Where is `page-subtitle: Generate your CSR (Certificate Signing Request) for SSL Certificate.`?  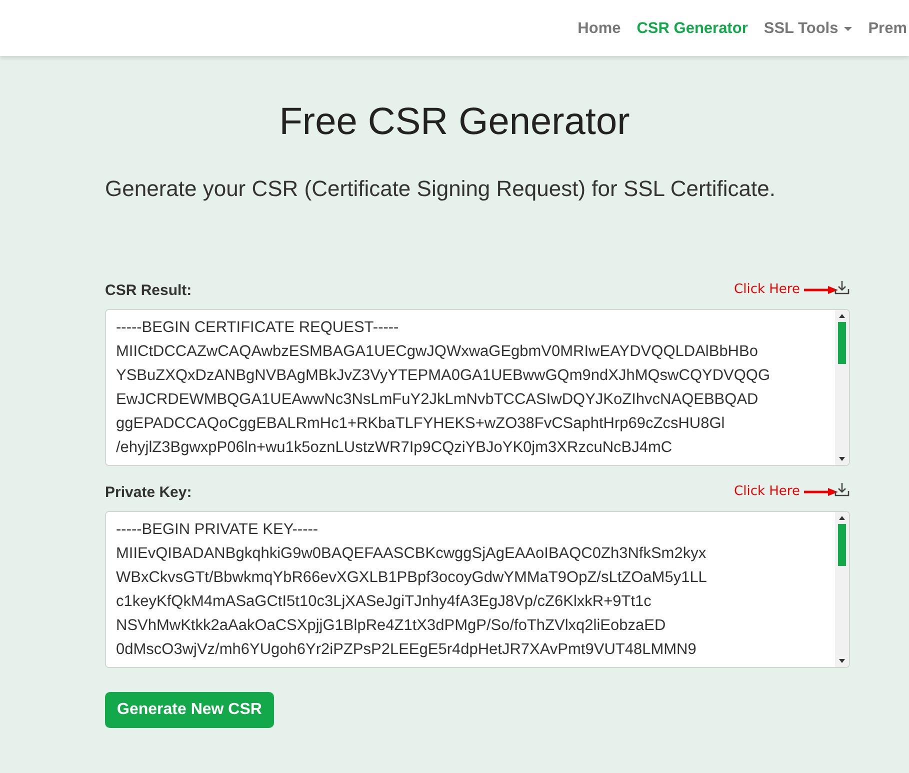 page-subtitle: Generate your CSR (Certificate Signing Request) for SSL Certificate. is located at coordinates (440, 189).